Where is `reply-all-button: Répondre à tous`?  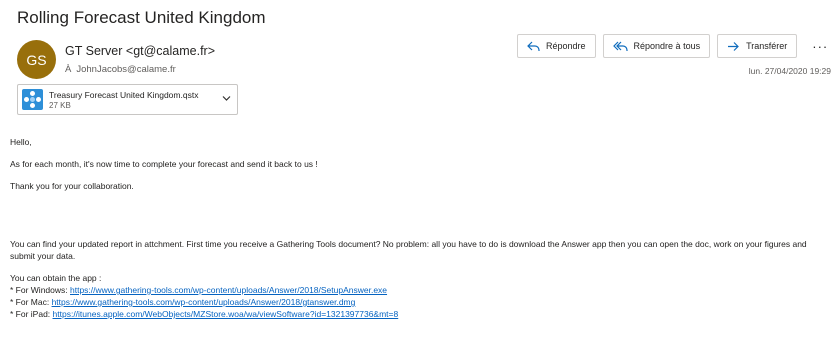 reply-all-button: Répondre à tous is located at coordinates (656, 46).